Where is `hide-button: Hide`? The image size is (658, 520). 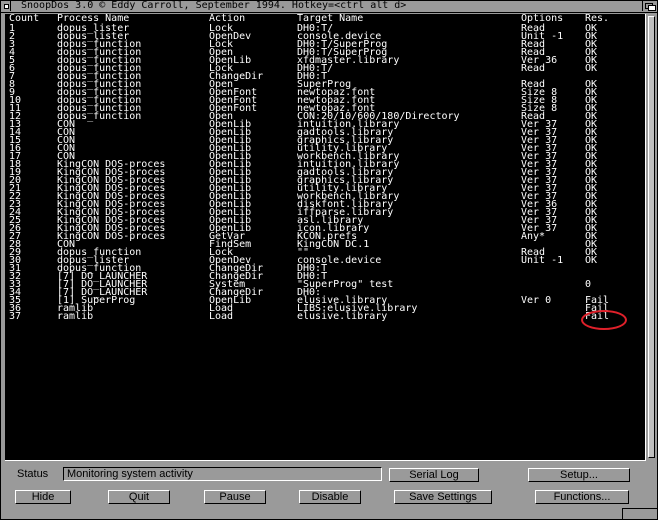
hide-button: Hide is located at coordinates (43, 497).